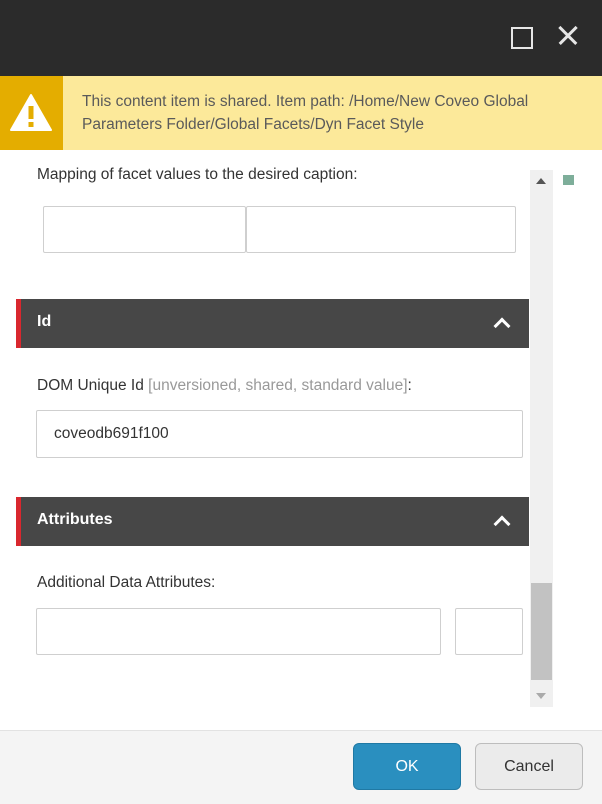 The height and width of the screenshot is (804, 602). What do you see at coordinates (541, 631) in the screenshot?
I see `scrollbar-thumb` at bounding box center [541, 631].